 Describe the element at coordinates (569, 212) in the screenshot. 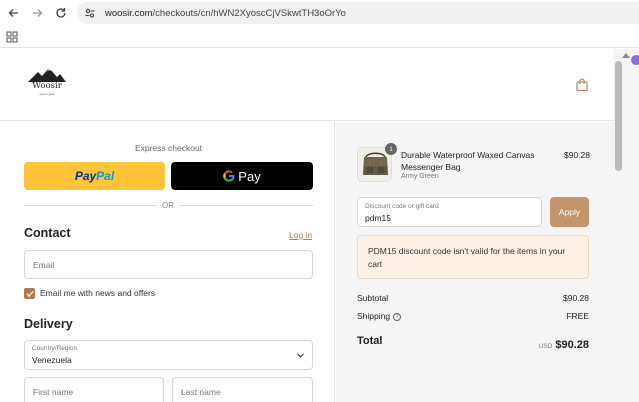

I see `apply-button: Apply` at that location.